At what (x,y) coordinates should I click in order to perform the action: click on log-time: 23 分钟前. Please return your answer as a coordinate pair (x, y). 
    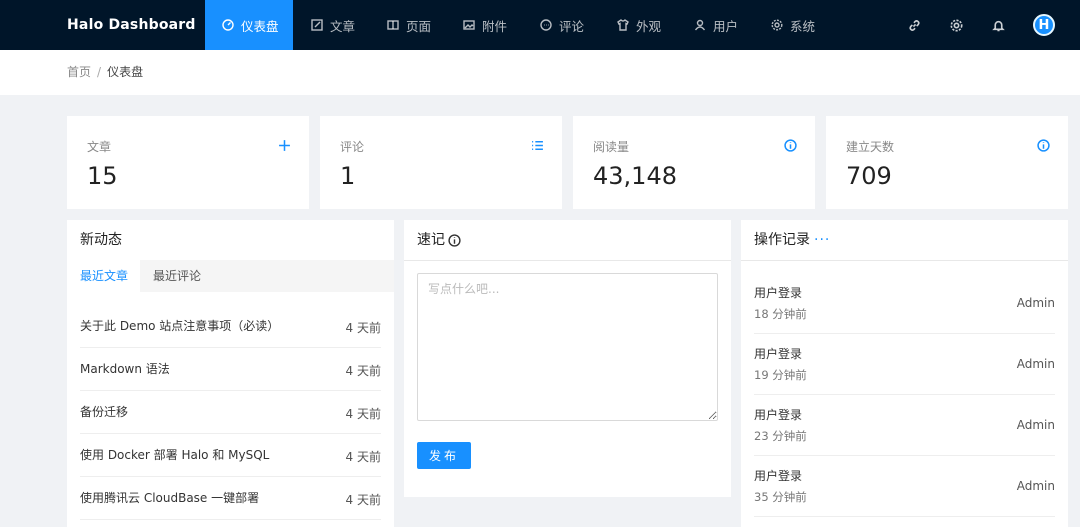
    Looking at the image, I should click on (780, 436).